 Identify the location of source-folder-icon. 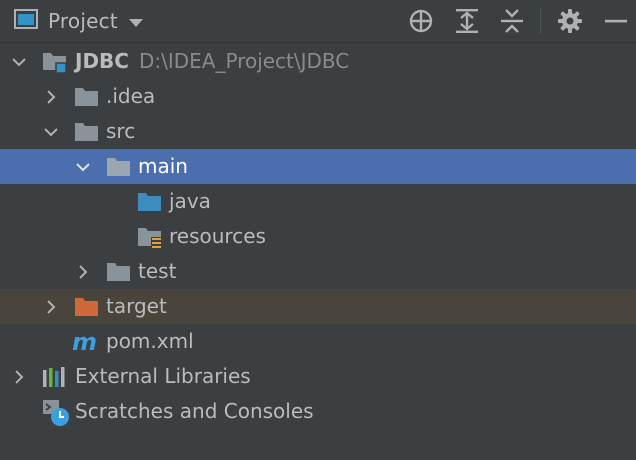
(150, 202).